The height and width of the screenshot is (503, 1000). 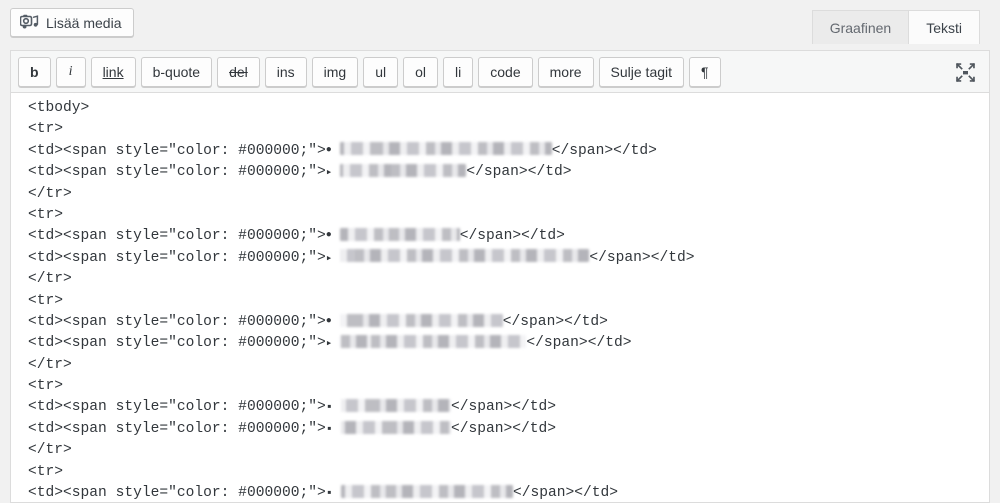 I want to click on quicktag-bold-button: b, so click(x=34, y=72).